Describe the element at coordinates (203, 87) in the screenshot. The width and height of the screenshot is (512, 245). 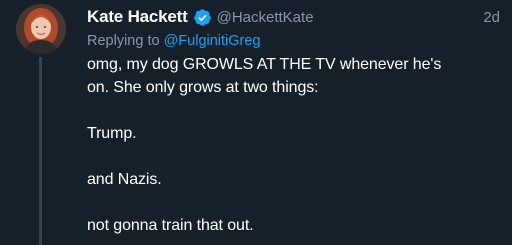
I see `tweet-text-line: on. She only grows at two things:` at that location.